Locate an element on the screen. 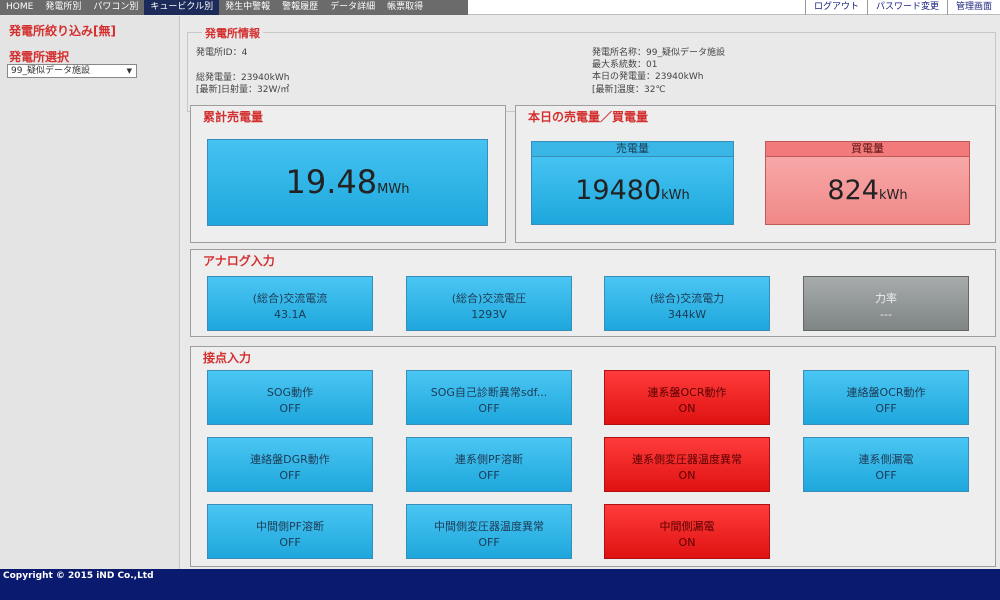  contact-tile-link-dgr: 連絡盤DGR動作 OFF is located at coordinates (290, 464).